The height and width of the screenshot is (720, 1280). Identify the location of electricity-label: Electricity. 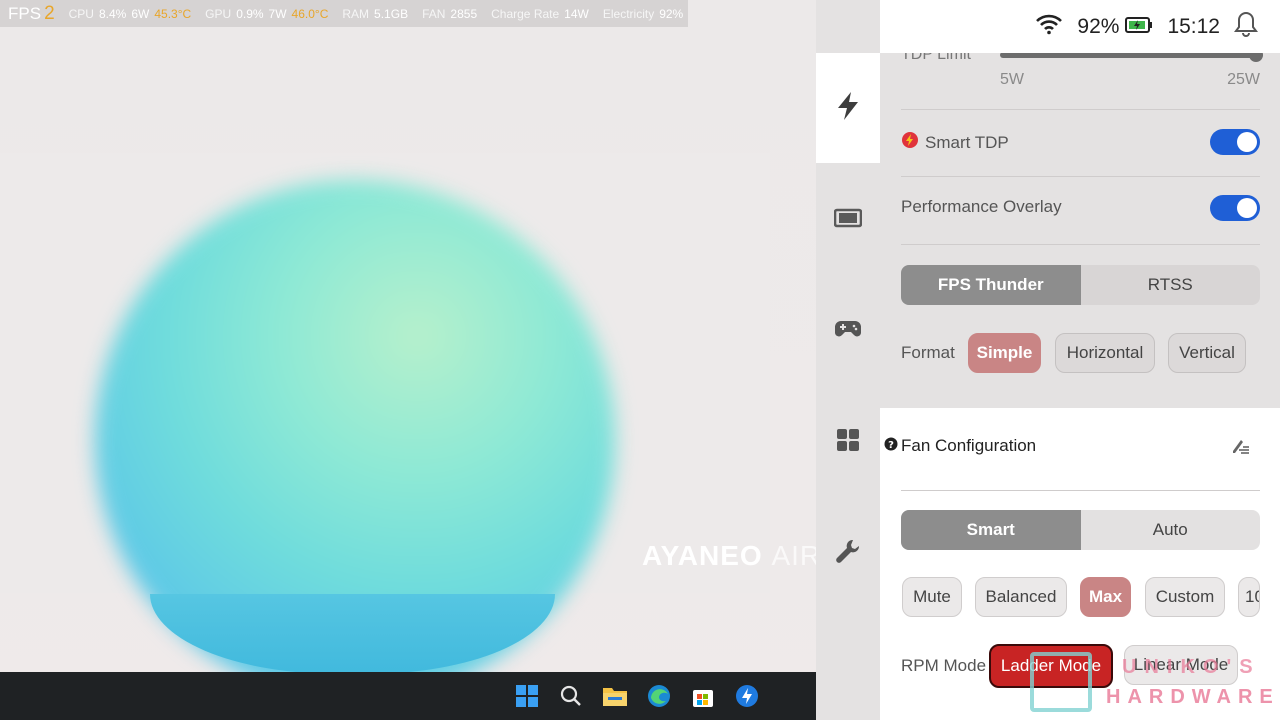
(628, 13).